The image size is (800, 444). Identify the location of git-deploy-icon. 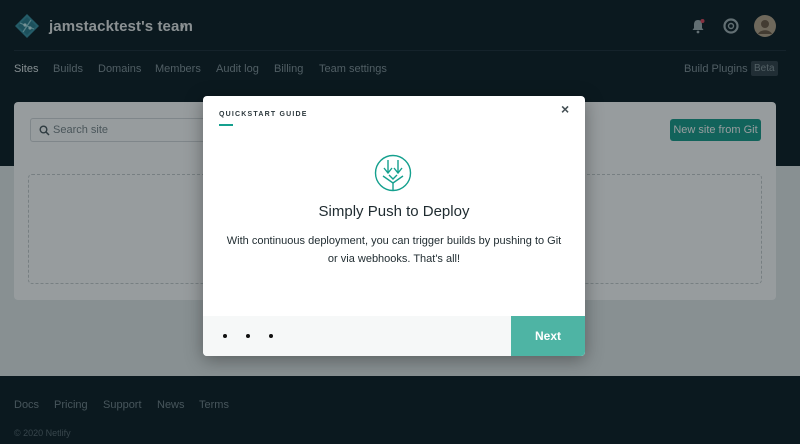
(393, 173).